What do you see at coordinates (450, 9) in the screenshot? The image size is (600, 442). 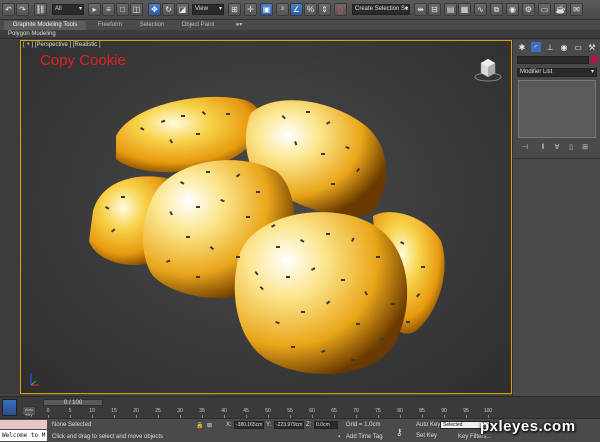 I see `layer-manager-icon: ▤` at bounding box center [450, 9].